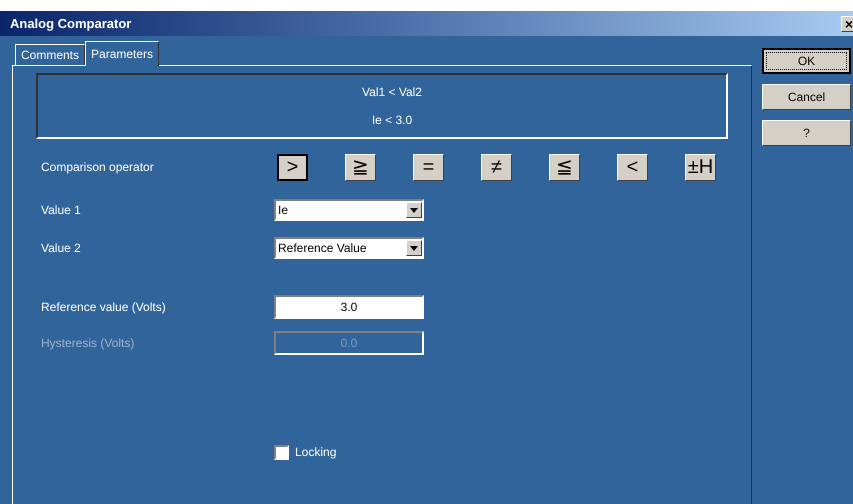  What do you see at coordinates (61, 210) in the screenshot?
I see `field-label: Value 1` at bounding box center [61, 210].